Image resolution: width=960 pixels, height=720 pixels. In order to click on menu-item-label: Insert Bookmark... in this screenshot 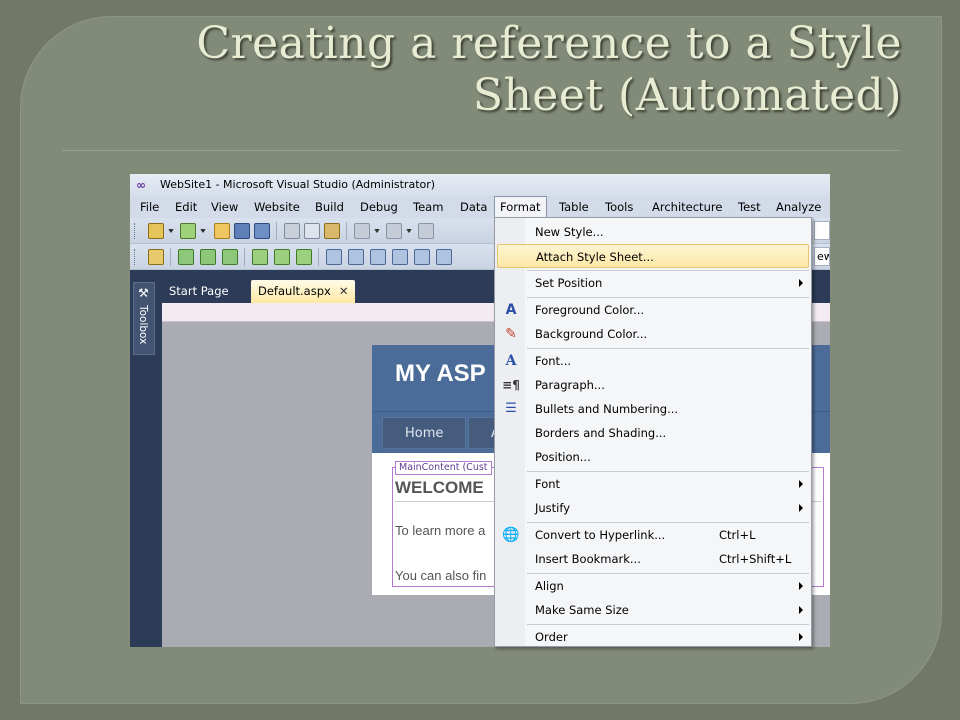, I will do `click(588, 559)`.